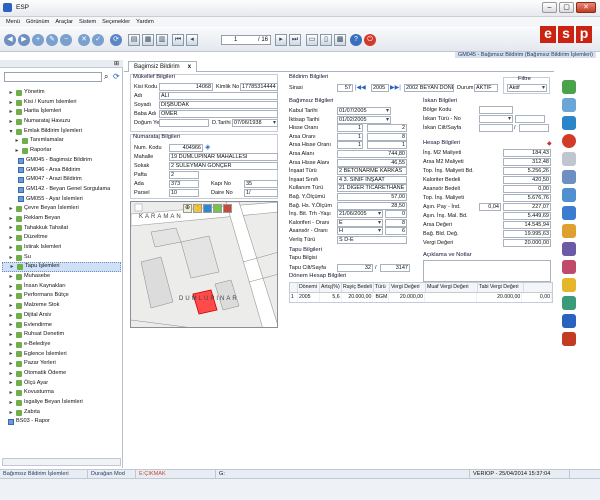  Describe the element at coordinates (218, 105) in the screenshot. I see `surname-field: DİŞBUDAK` at that location.